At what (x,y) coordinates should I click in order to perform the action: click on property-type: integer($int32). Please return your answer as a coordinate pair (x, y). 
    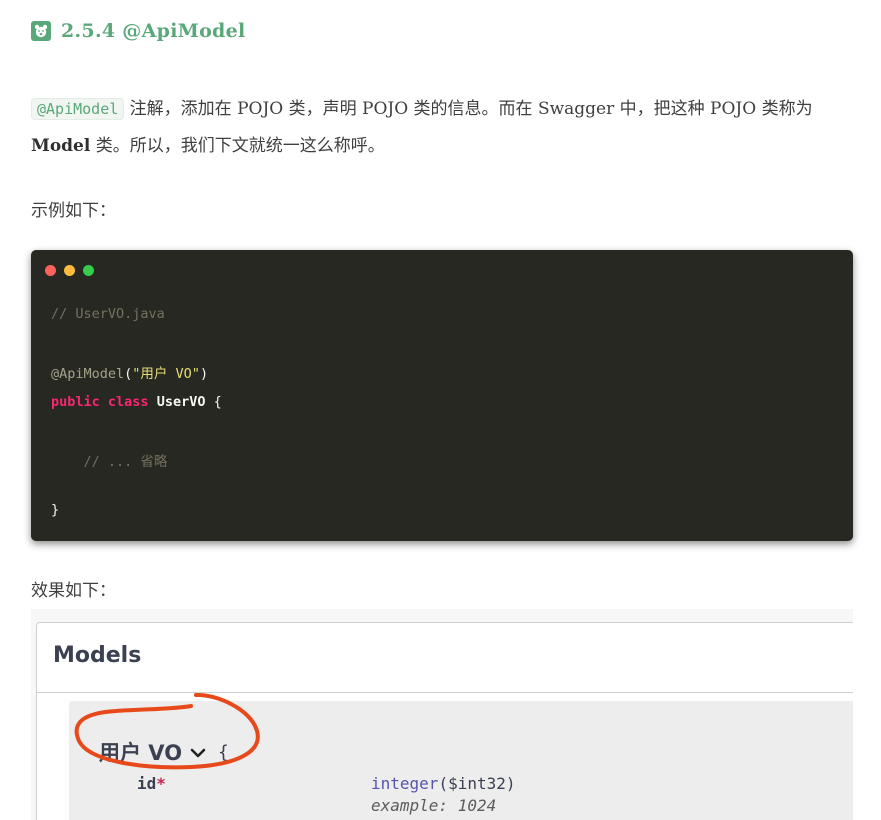
    Looking at the image, I should click on (443, 783).